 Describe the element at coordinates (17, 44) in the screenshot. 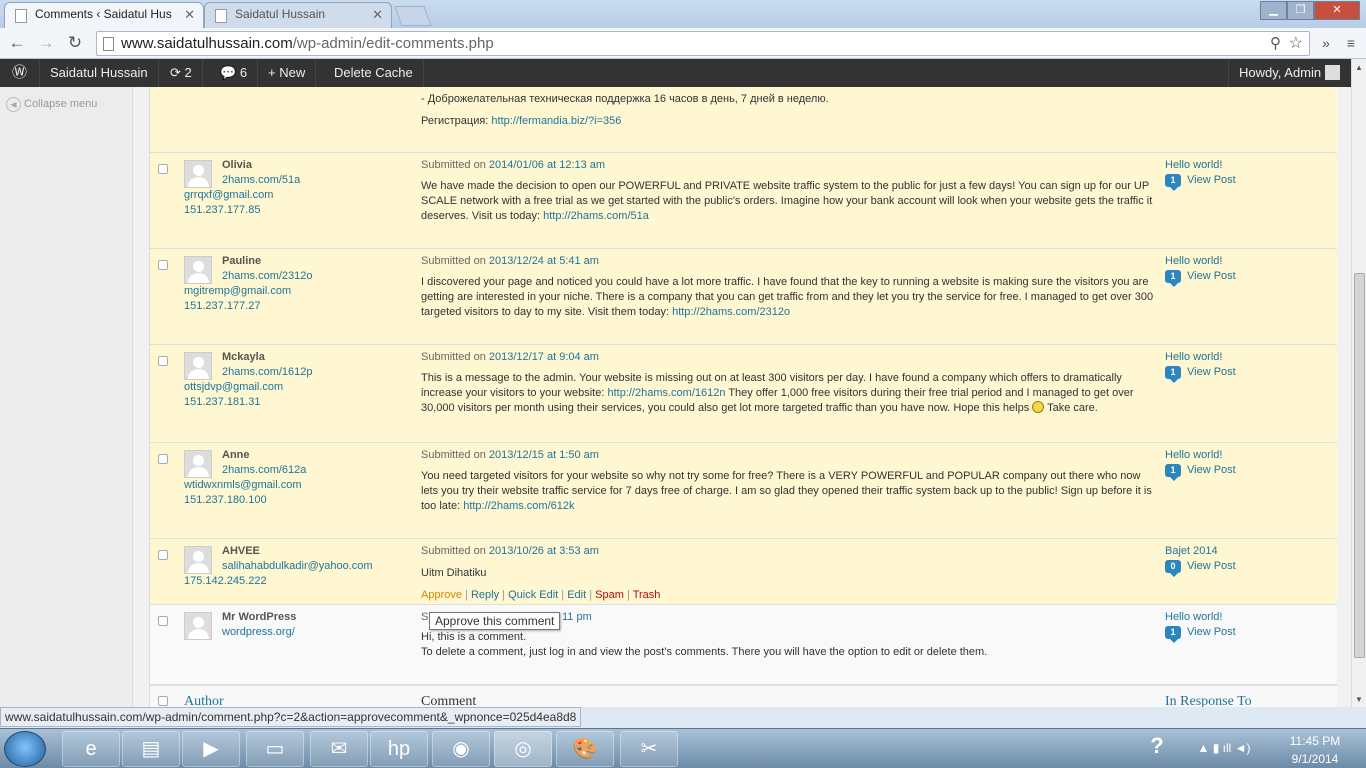

I see `back-icon: ←` at that location.